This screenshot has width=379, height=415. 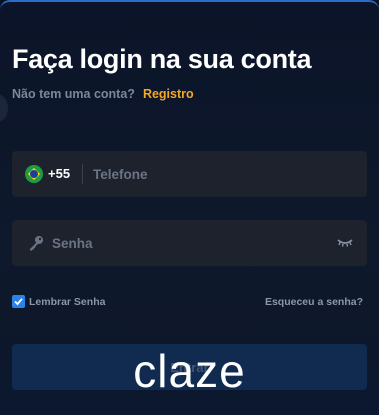 What do you see at coordinates (223, 174) in the screenshot?
I see `phone-input` at bounding box center [223, 174].